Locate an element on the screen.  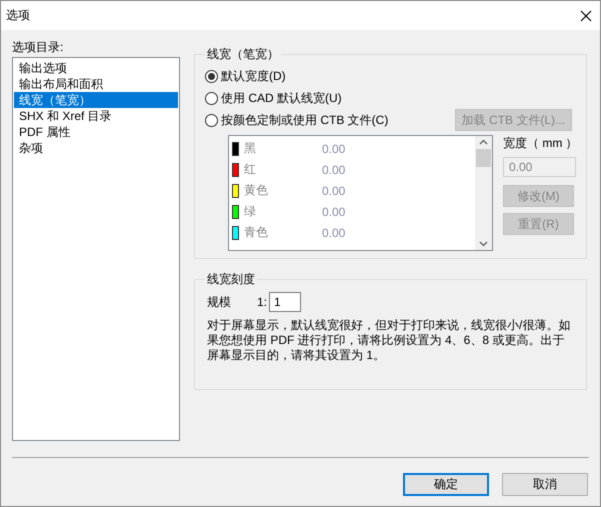
category-item: SHX 和 Xref 目录 is located at coordinates (96, 116).